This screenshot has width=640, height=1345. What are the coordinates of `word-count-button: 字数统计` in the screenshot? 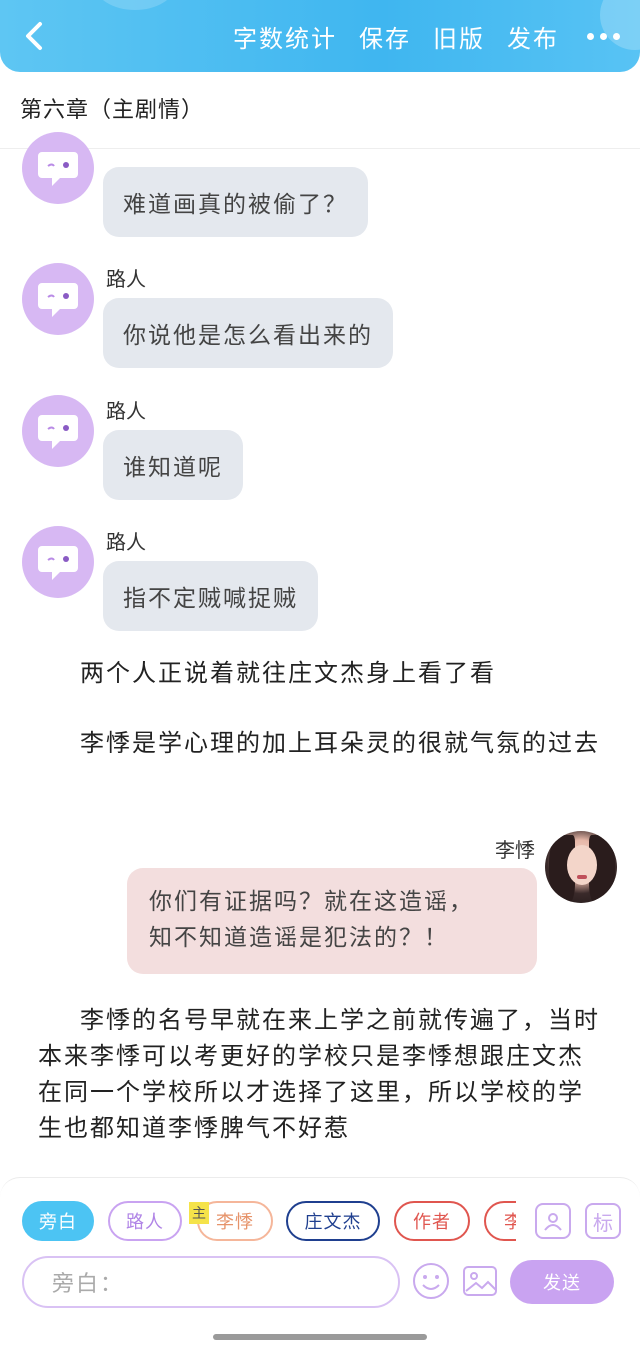 It's located at (285, 36).